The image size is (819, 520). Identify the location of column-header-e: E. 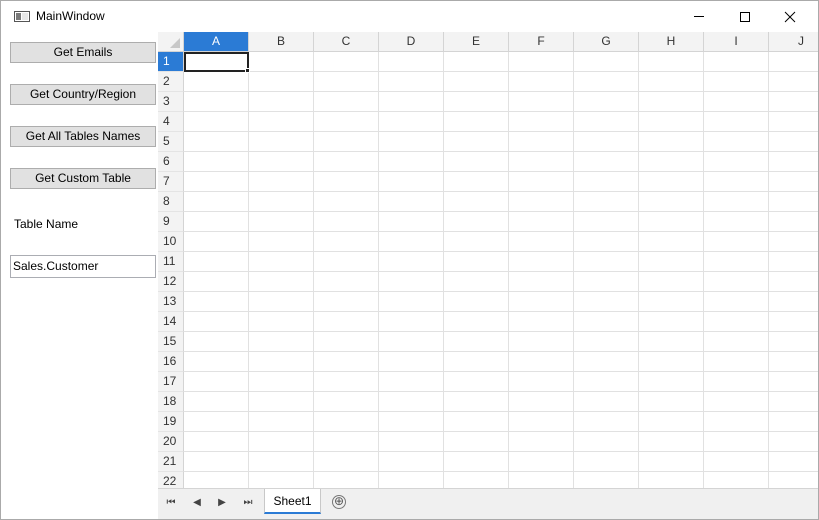
(476, 42).